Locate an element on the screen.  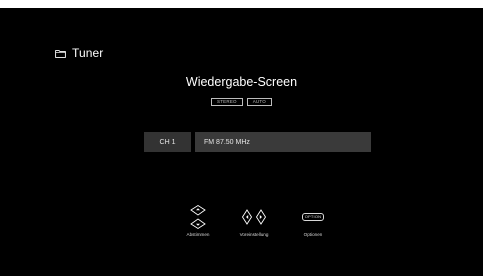
options-control: OPTION Optionen is located at coordinates (313, 220).